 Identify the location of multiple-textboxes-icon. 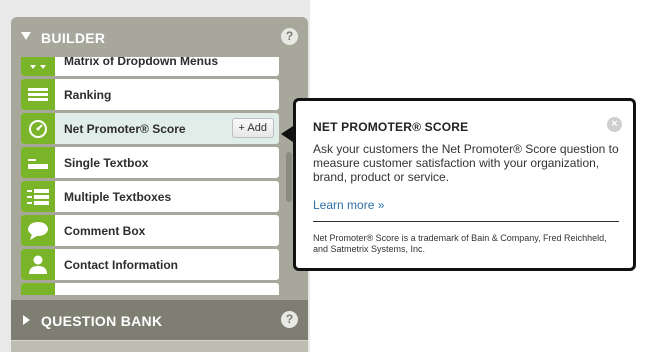
(38, 196).